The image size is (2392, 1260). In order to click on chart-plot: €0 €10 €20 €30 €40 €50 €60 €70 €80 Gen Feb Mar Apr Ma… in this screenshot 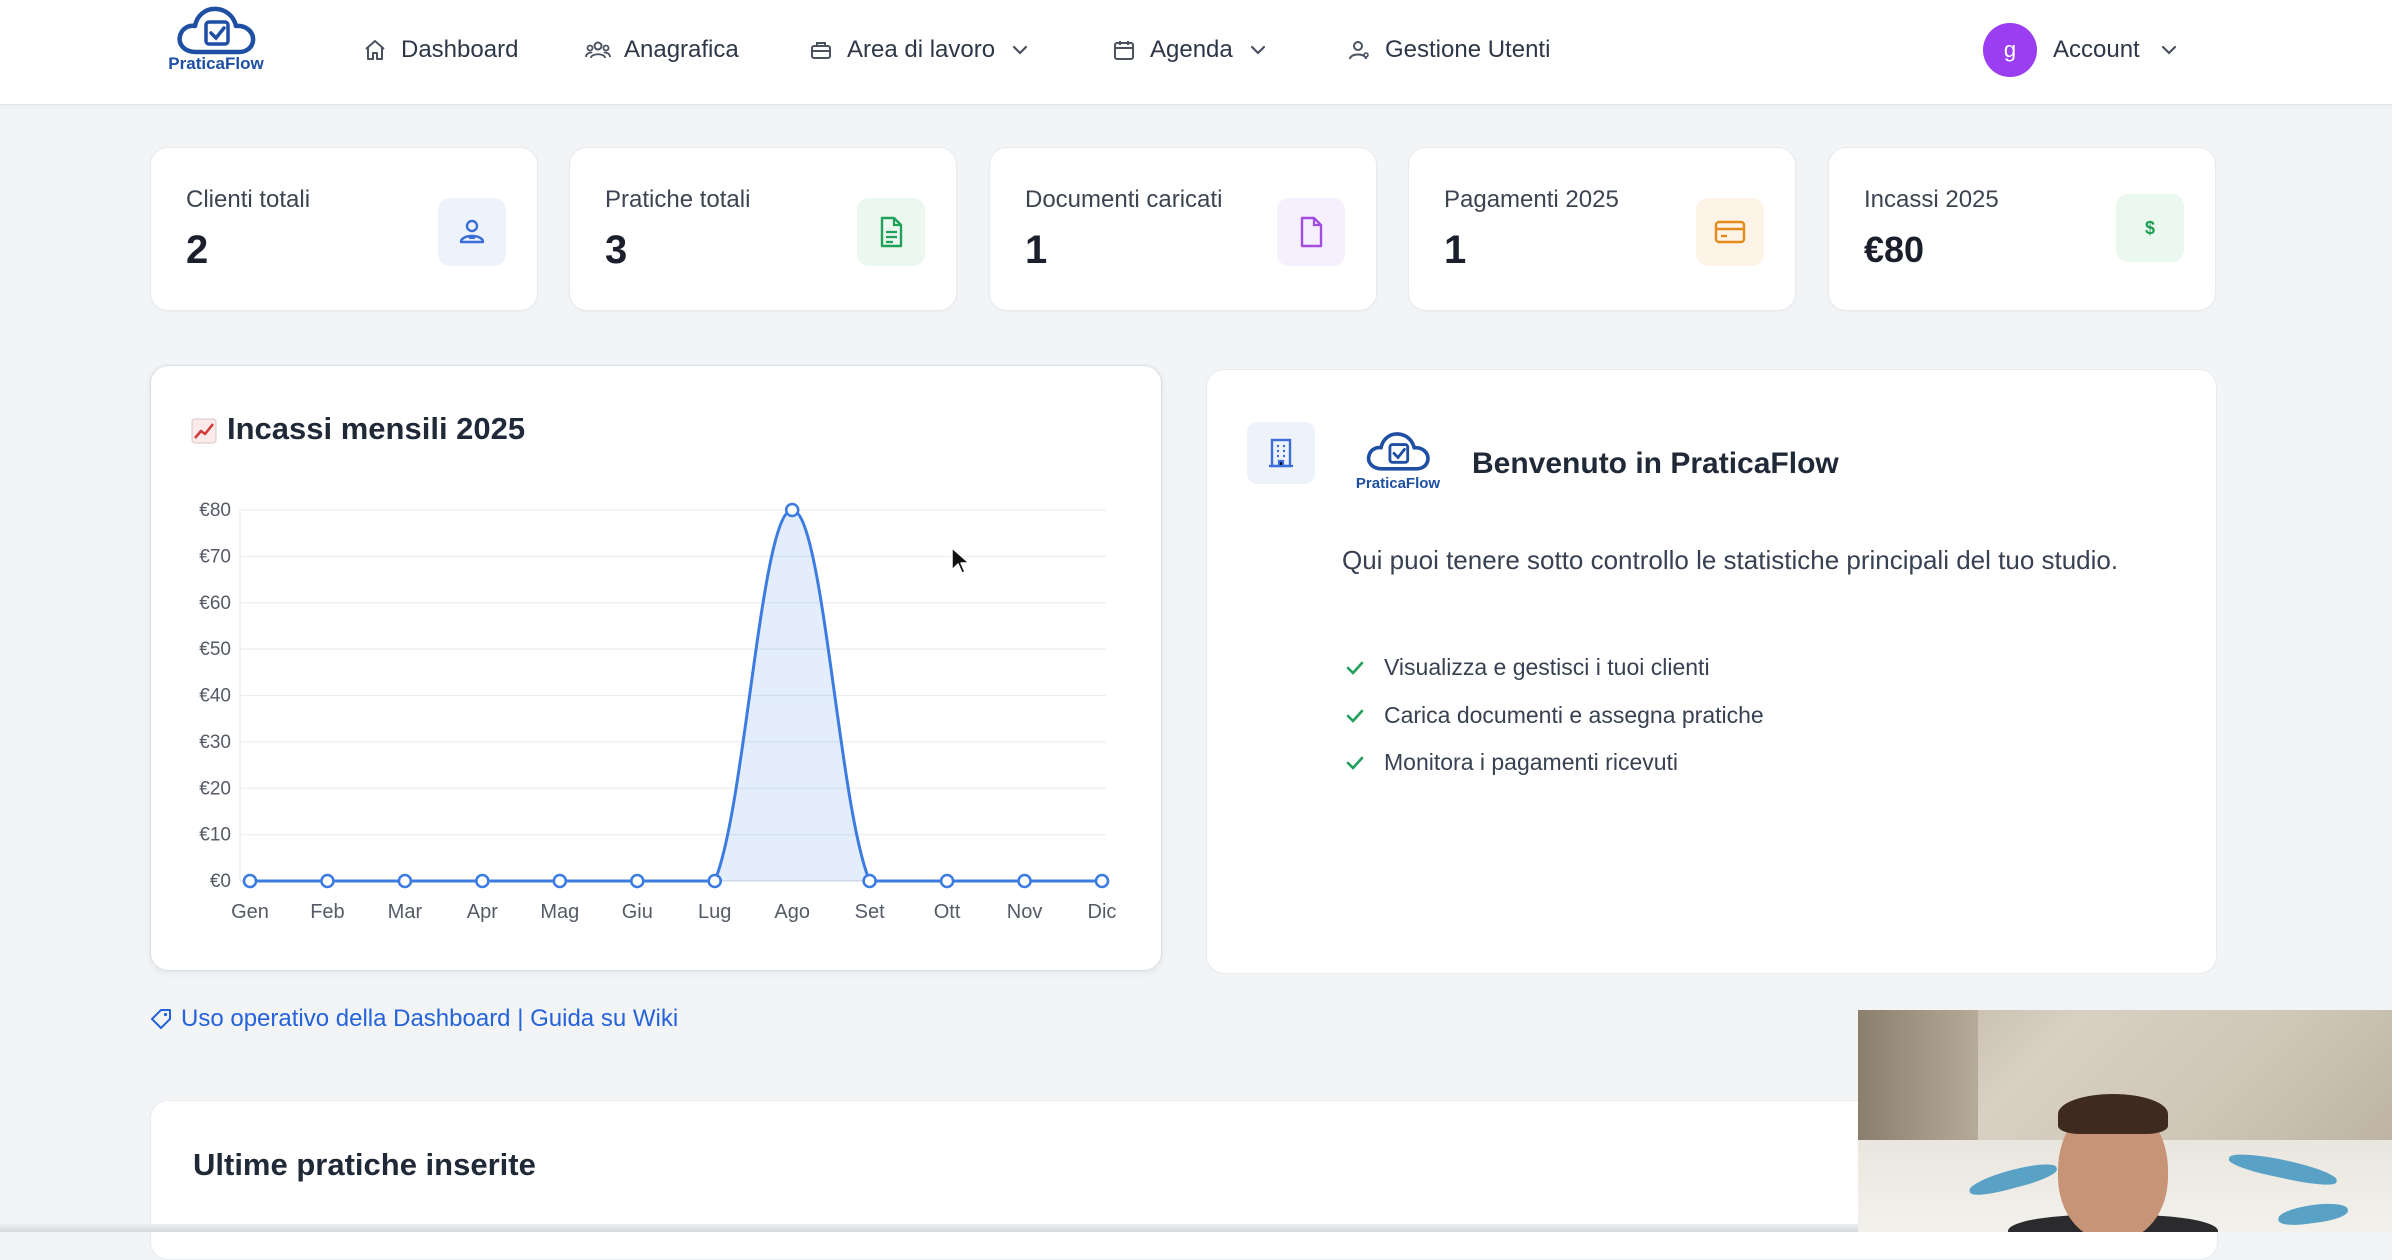, I will do `click(658, 711)`.